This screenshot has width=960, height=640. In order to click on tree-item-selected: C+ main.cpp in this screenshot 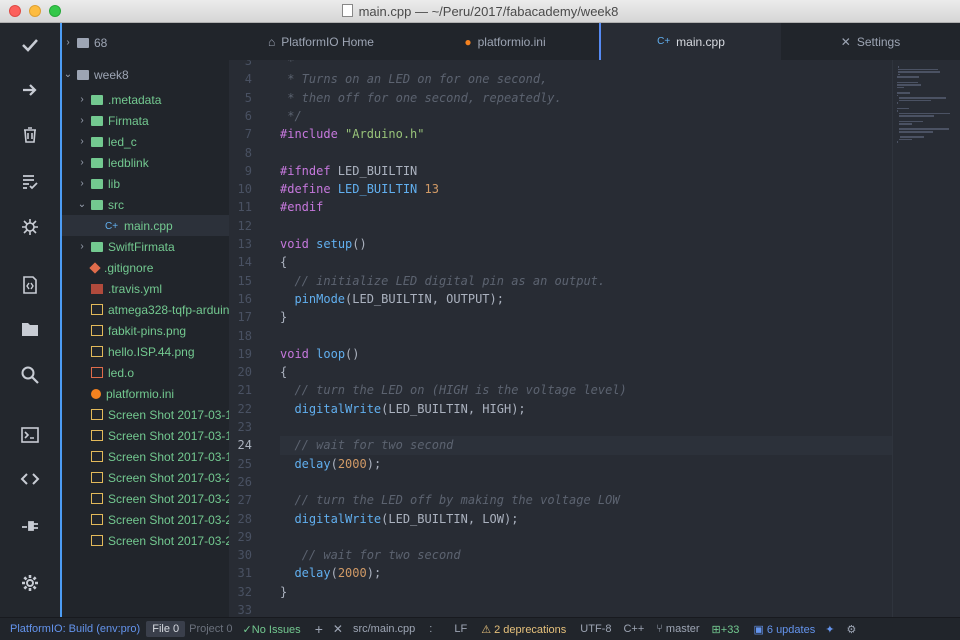, I will do `click(145, 225)`.